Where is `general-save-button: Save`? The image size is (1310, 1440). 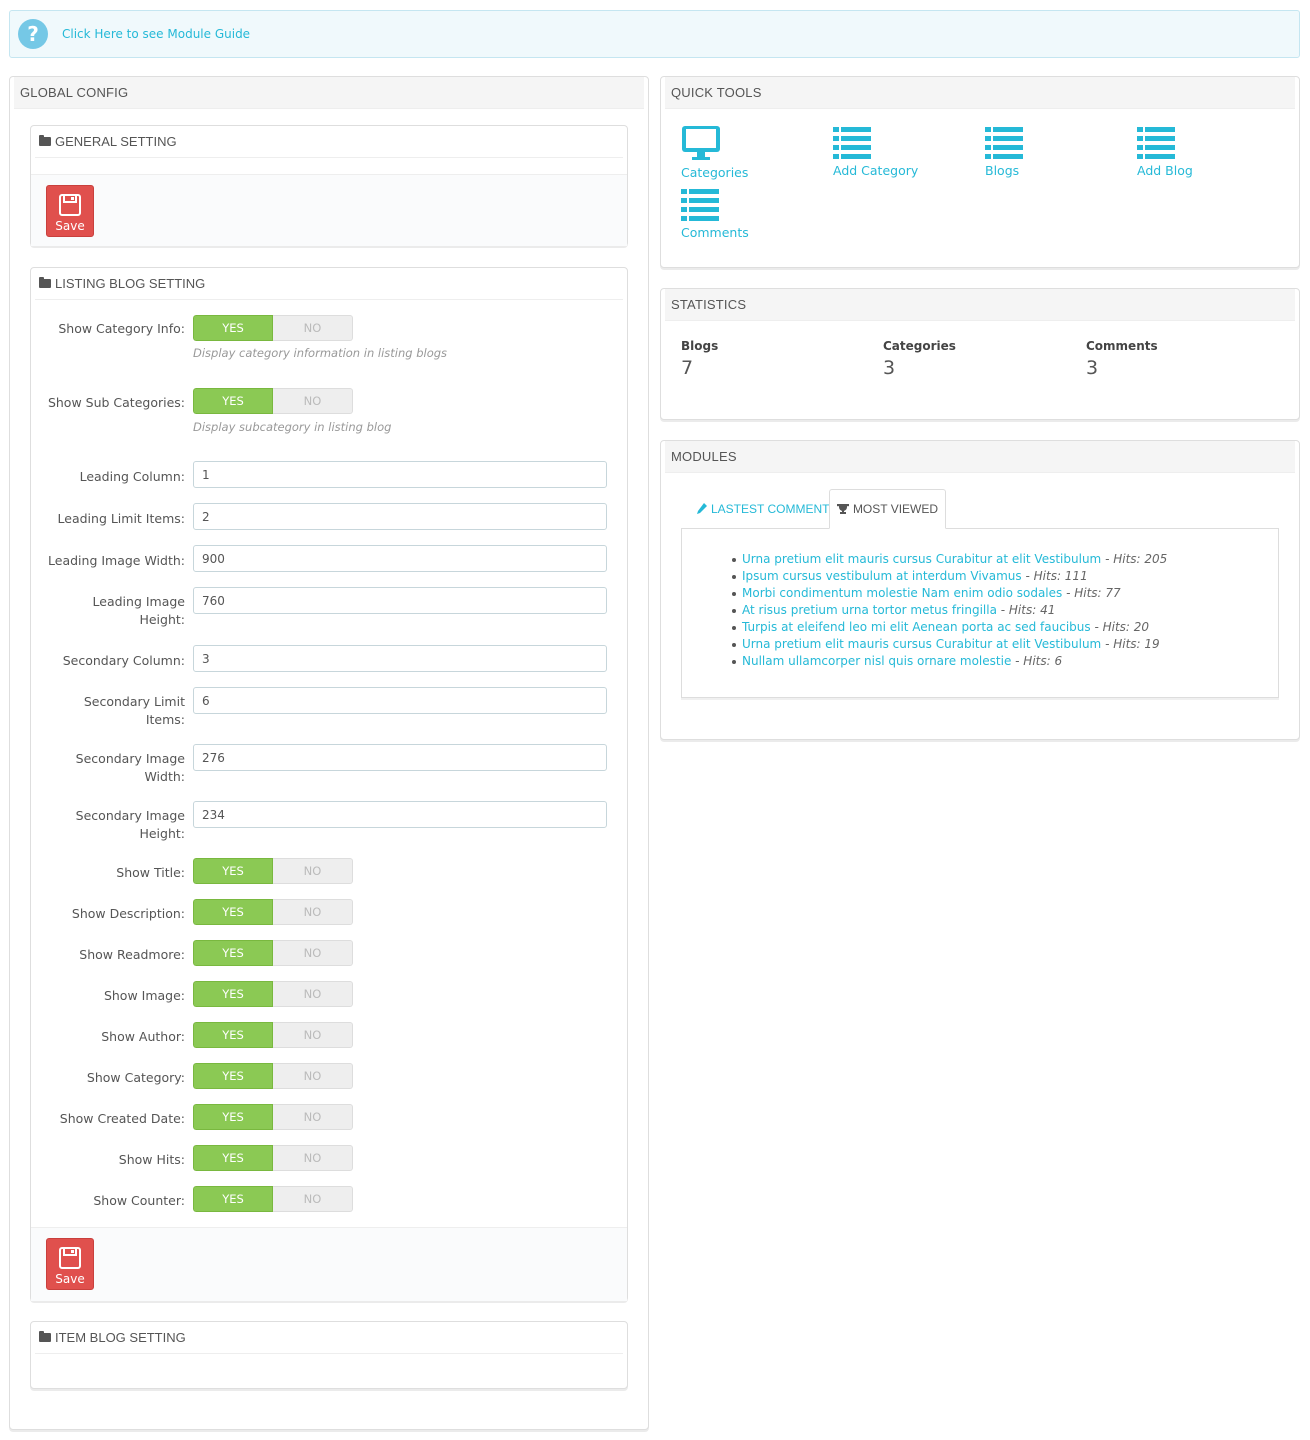 general-save-button: Save is located at coordinates (70, 211).